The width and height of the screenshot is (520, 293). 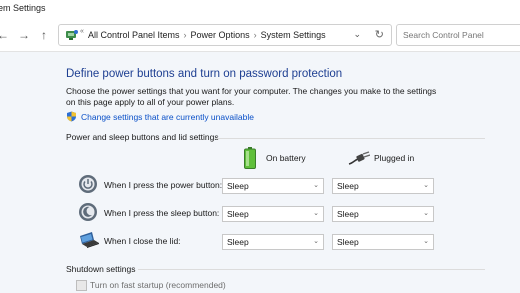 What do you see at coordinates (250, 158) in the screenshot?
I see `battery-icon` at bounding box center [250, 158].